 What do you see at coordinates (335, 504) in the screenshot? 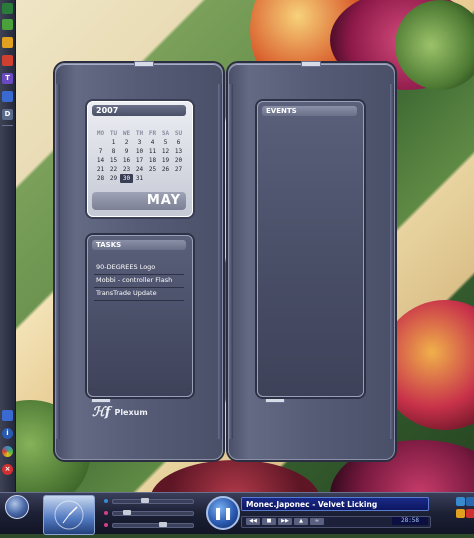
I see `now-playing-title: Monec.Japonec - Velvet Licking` at bounding box center [335, 504].